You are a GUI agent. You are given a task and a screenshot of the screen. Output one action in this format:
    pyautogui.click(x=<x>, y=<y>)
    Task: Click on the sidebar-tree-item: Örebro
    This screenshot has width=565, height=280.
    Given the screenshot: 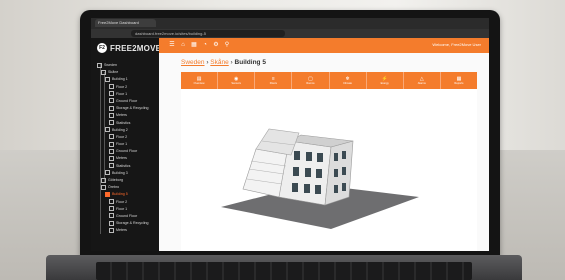 What is the action you would take?
    pyautogui.click(x=125, y=187)
    